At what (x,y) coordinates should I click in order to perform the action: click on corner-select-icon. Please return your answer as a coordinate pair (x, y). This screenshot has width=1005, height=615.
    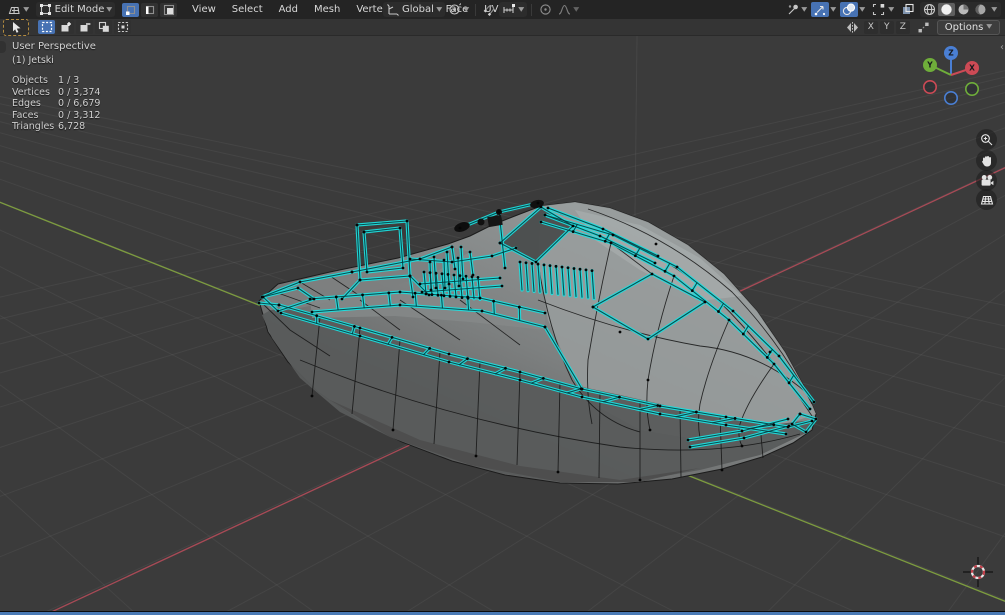
    Looking at the image, I should click on (878, 9).